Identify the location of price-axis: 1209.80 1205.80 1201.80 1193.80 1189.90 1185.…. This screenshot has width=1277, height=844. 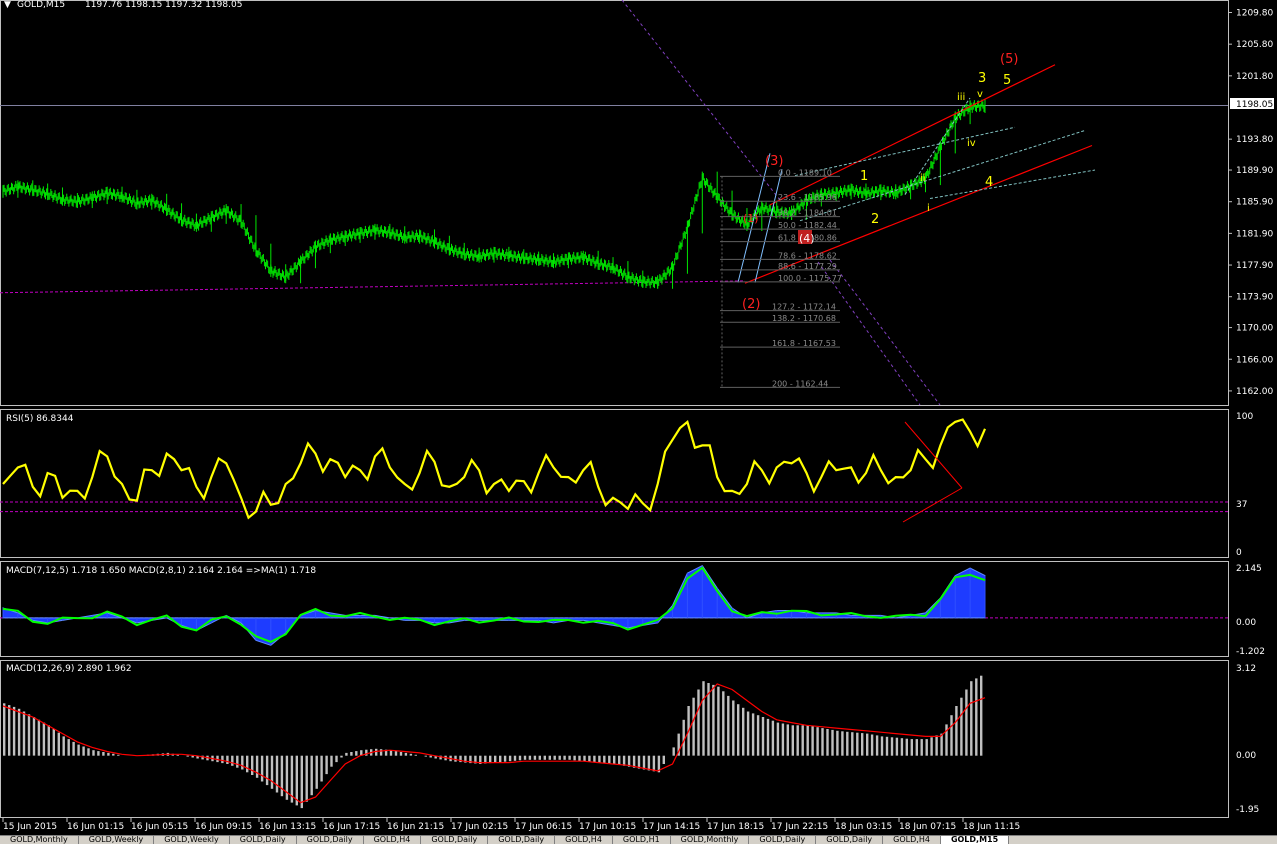
(1250, 203).